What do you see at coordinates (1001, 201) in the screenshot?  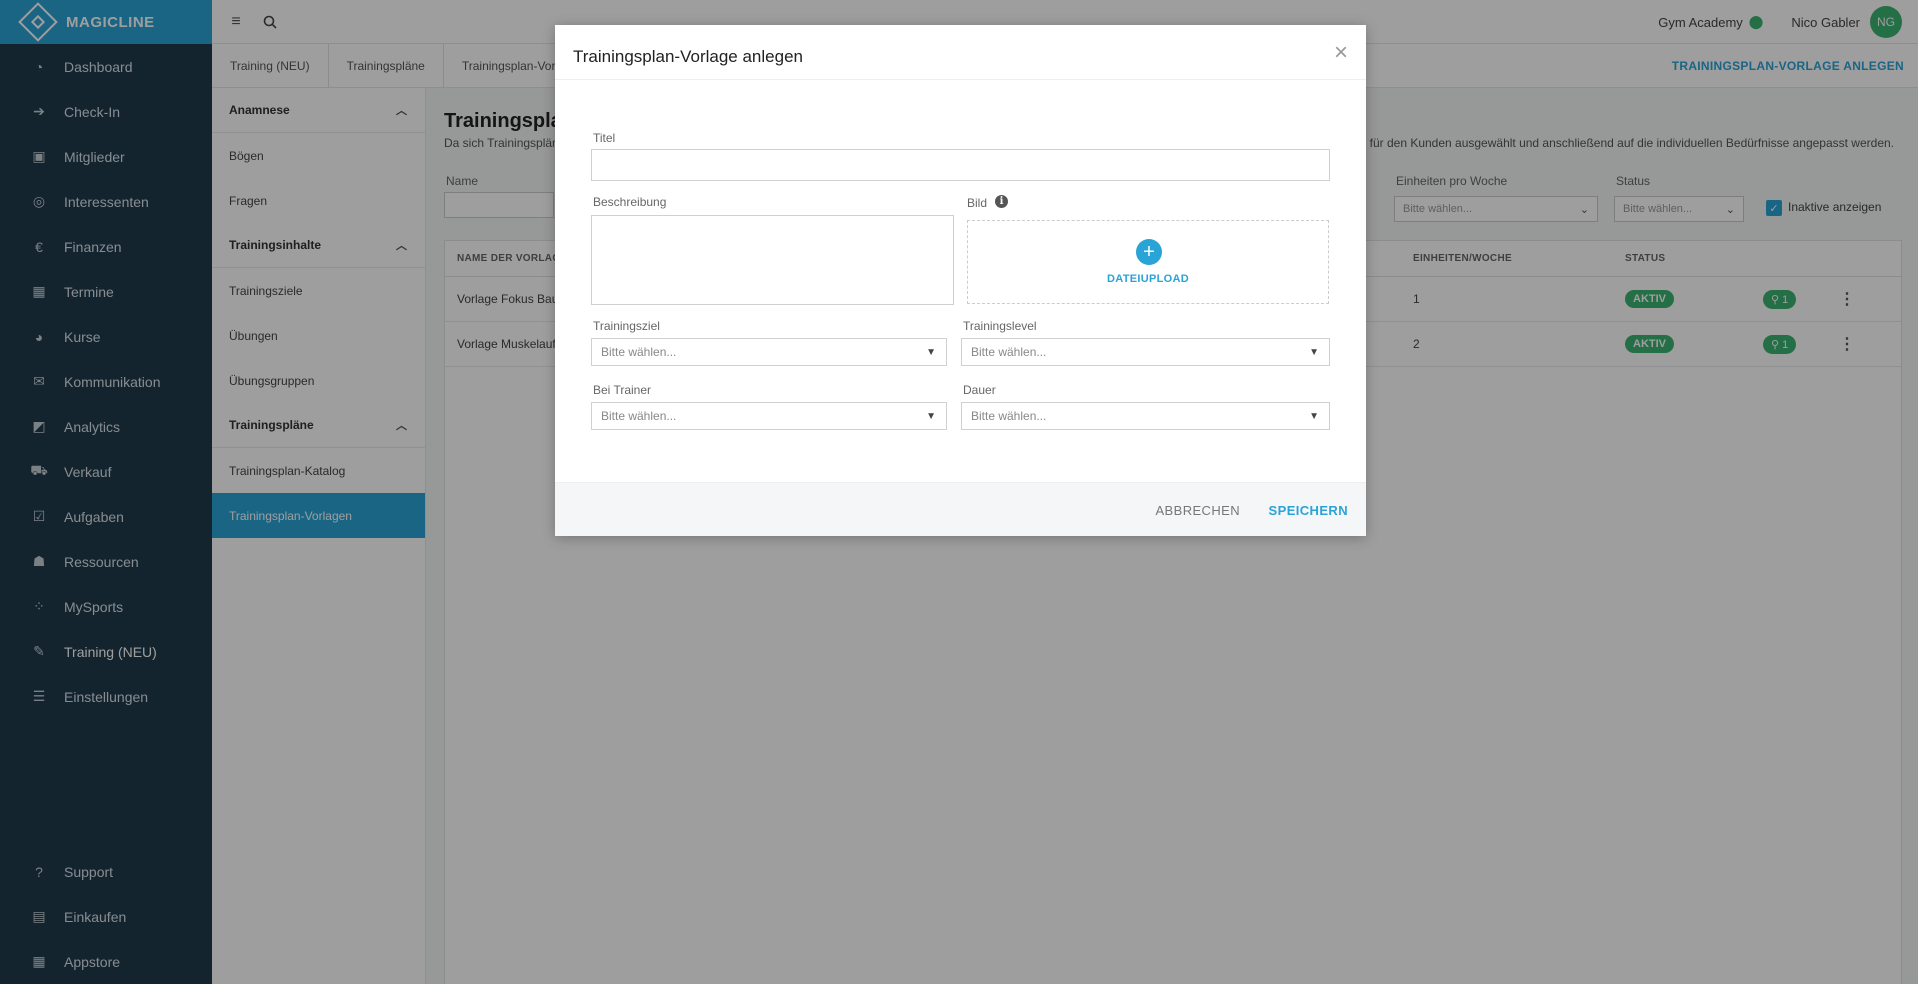 I see `info-icon: i` at bounding box center [1001, 201].